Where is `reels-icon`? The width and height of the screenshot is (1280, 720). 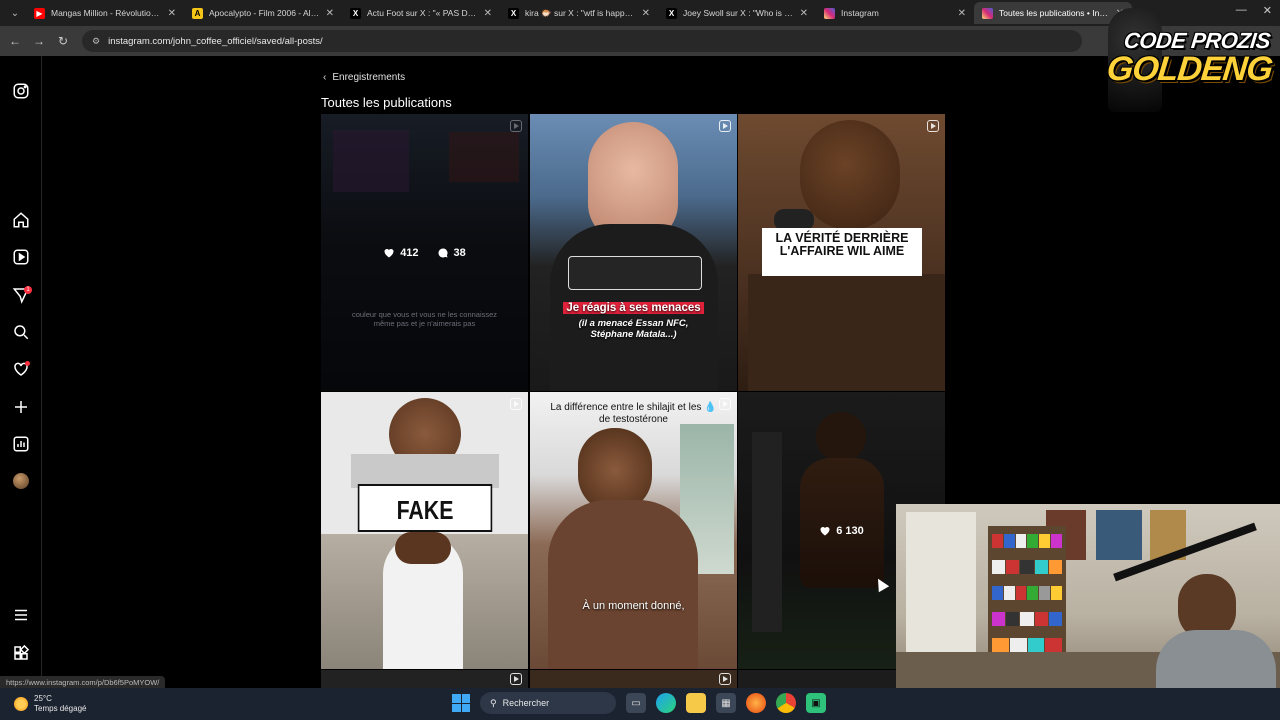 reels-icon is located at coordinates (21, 257).